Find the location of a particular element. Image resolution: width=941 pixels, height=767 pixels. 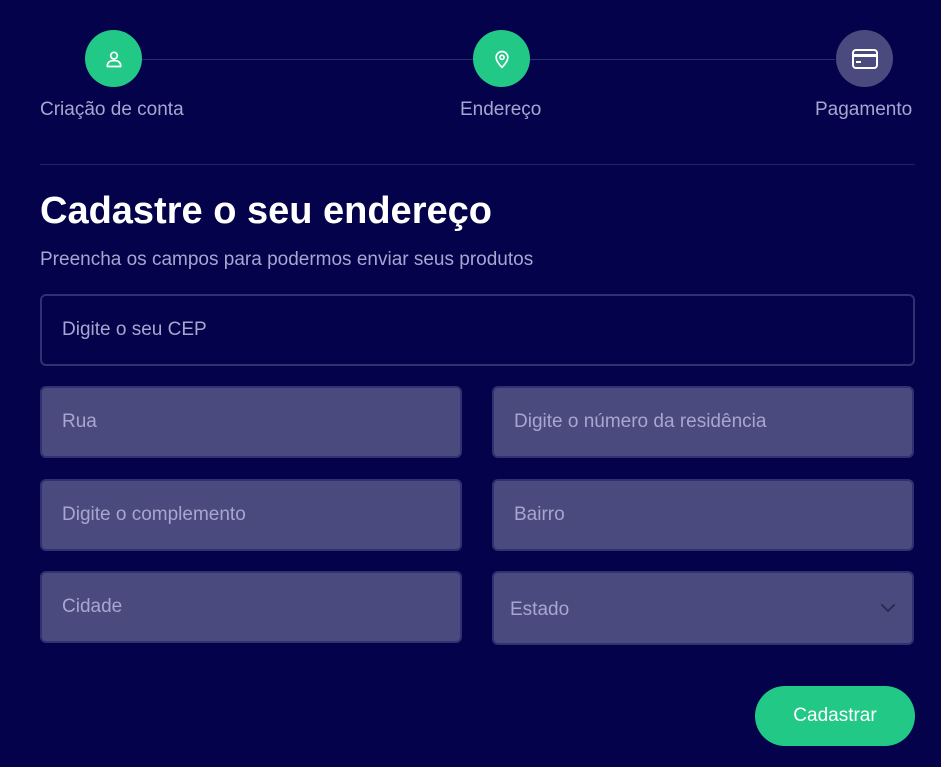

city-input is located at coordinates (251, 607).